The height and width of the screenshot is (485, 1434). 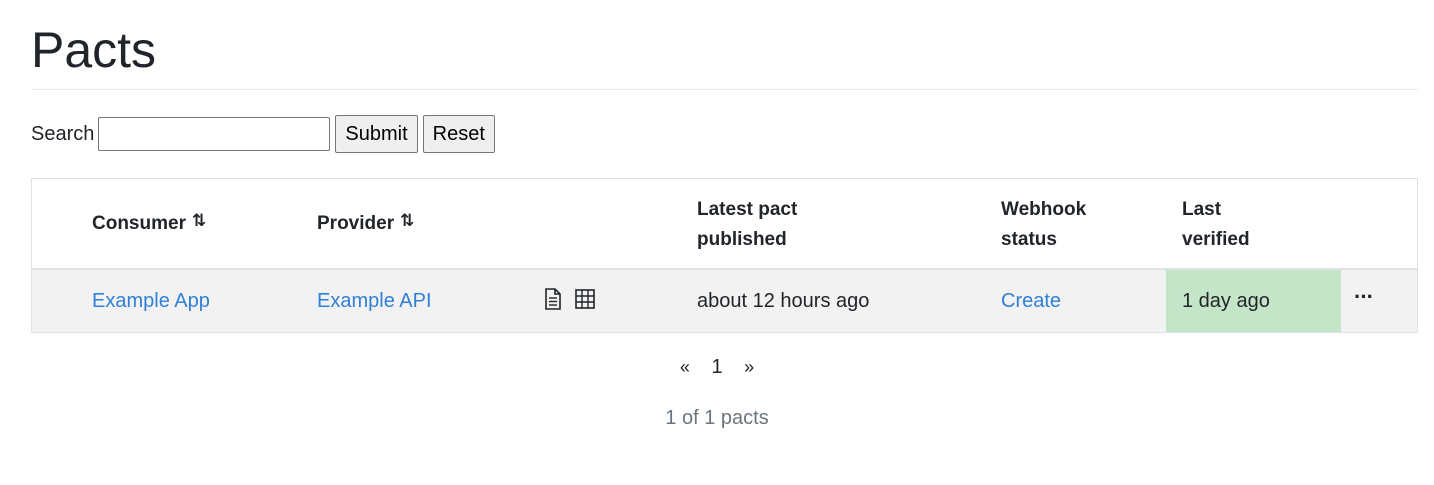 I want to click on pagination: « 1 », so click(x=717, y=367).